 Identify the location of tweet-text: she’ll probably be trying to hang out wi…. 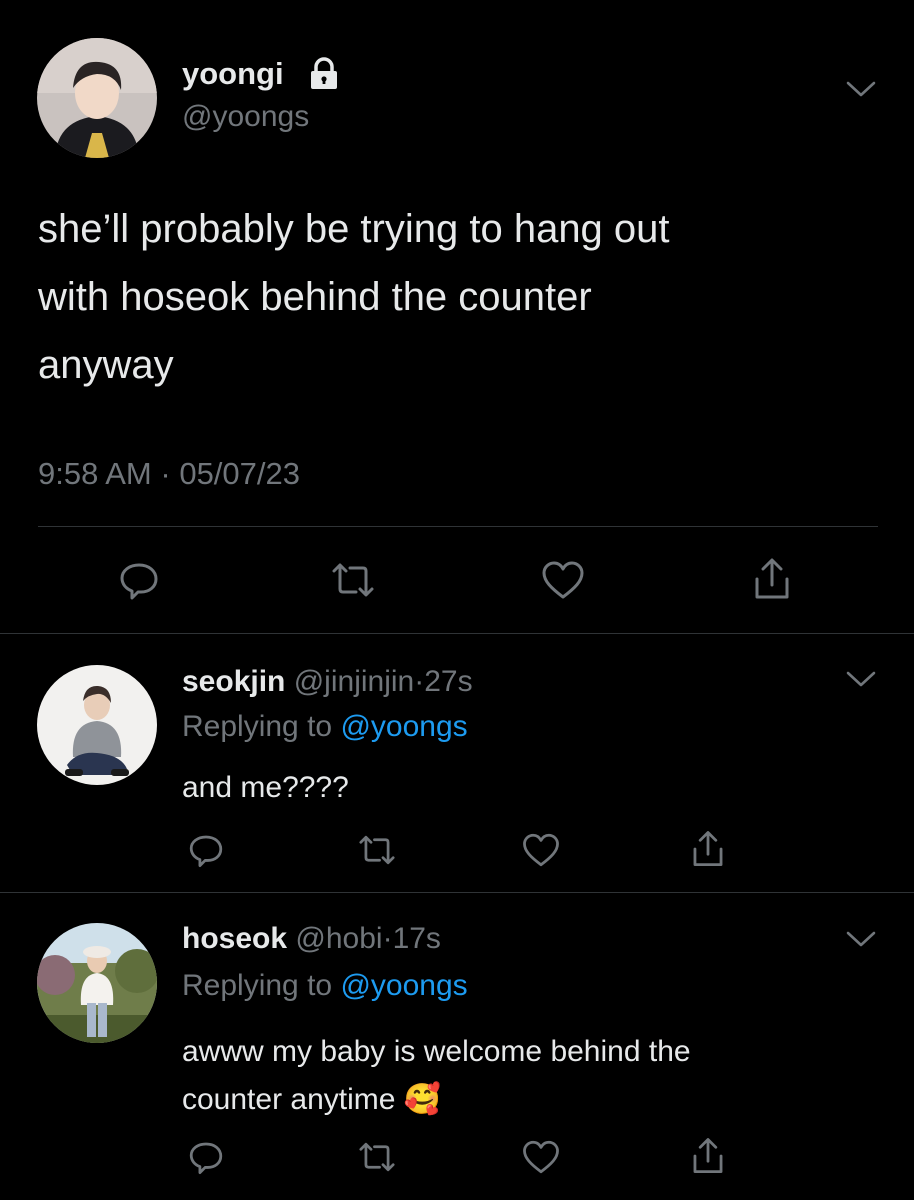
(354, 297).